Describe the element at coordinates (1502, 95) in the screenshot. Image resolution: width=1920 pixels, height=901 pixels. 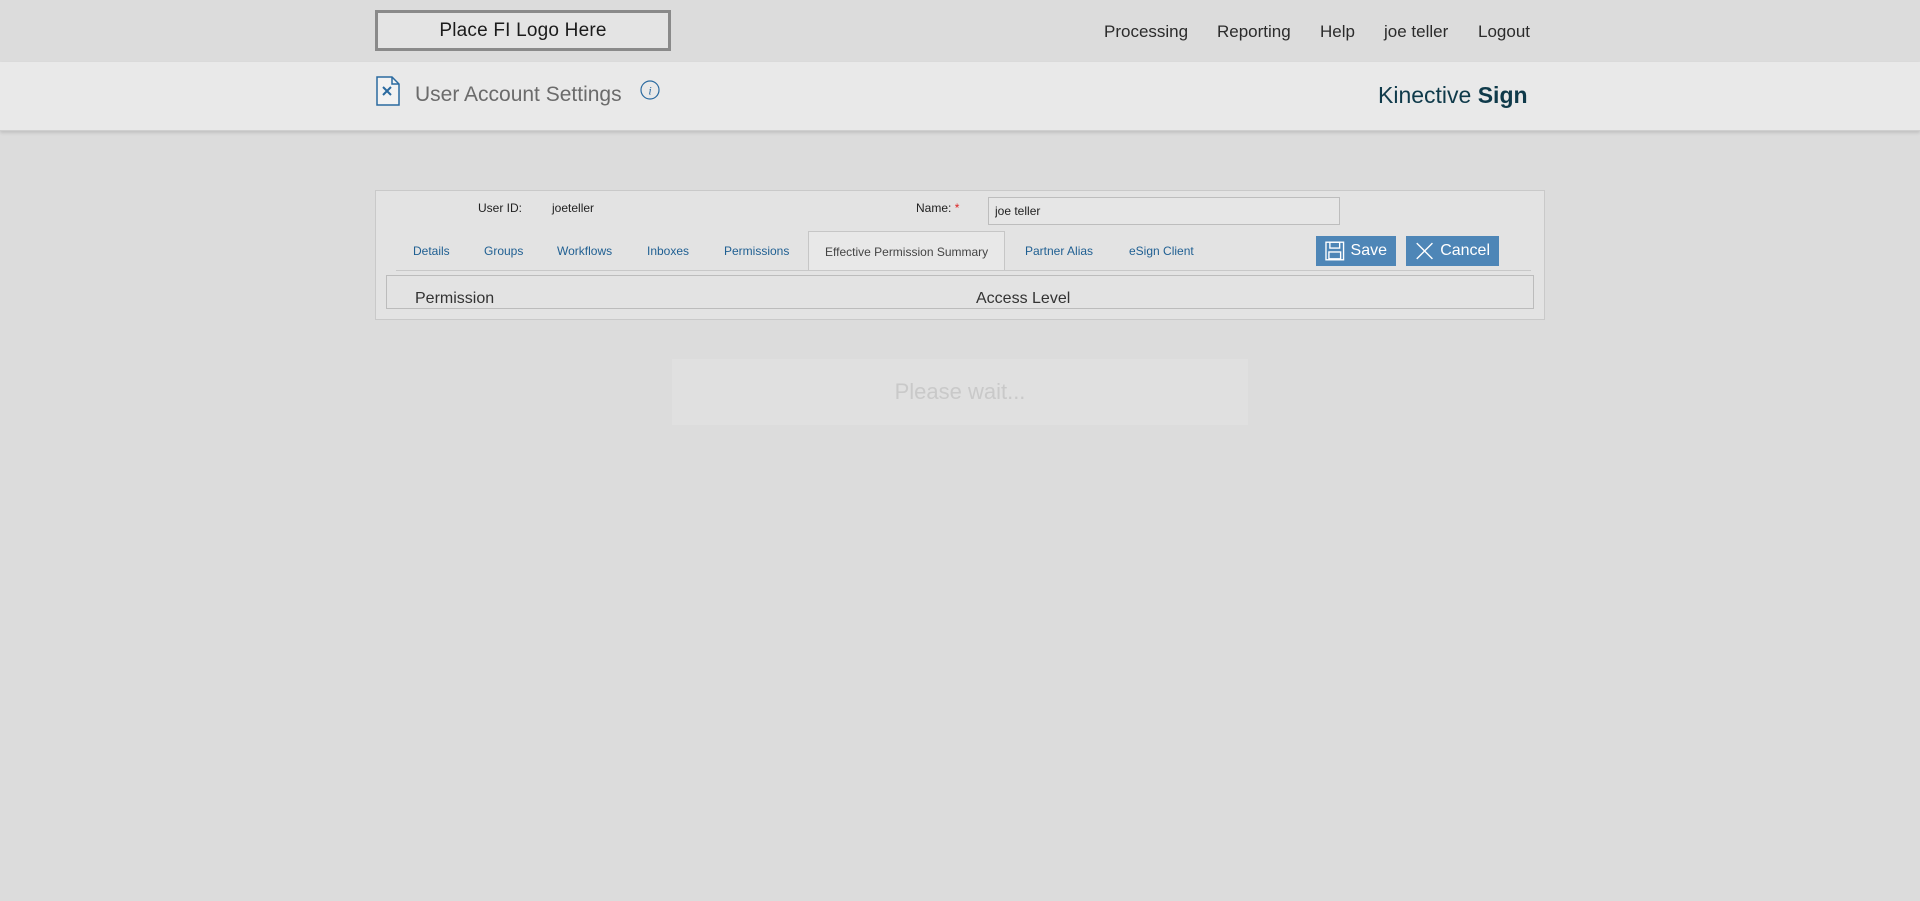
I see `brand-bold: Sign` at that location.